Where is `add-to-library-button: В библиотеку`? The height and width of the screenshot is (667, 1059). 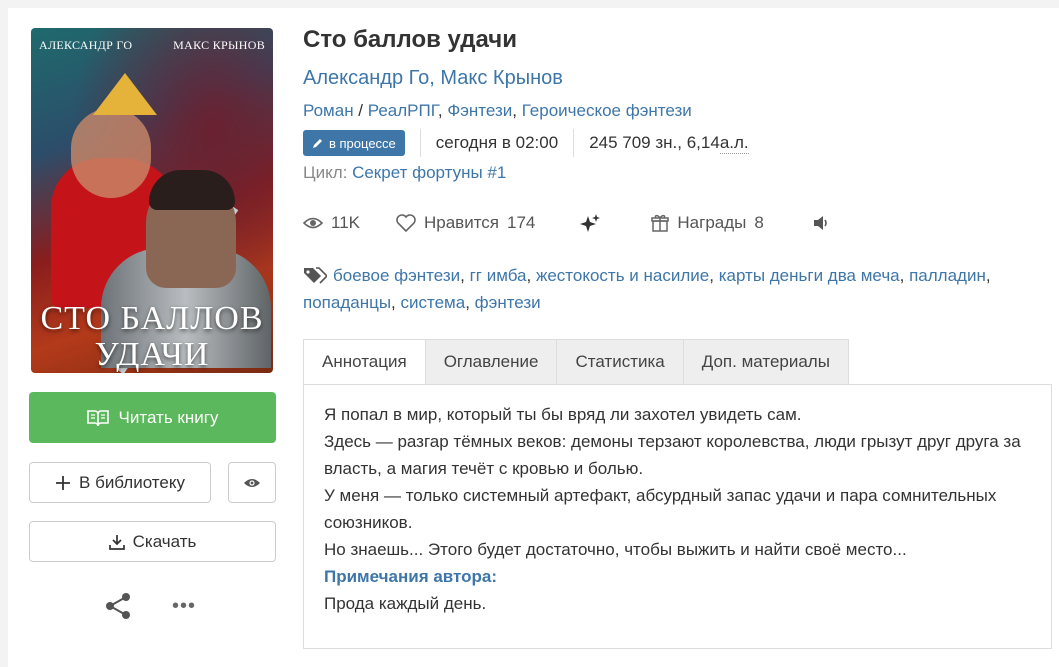
add-to-library-button: В библиотеку is located at coordinates (120, 482).